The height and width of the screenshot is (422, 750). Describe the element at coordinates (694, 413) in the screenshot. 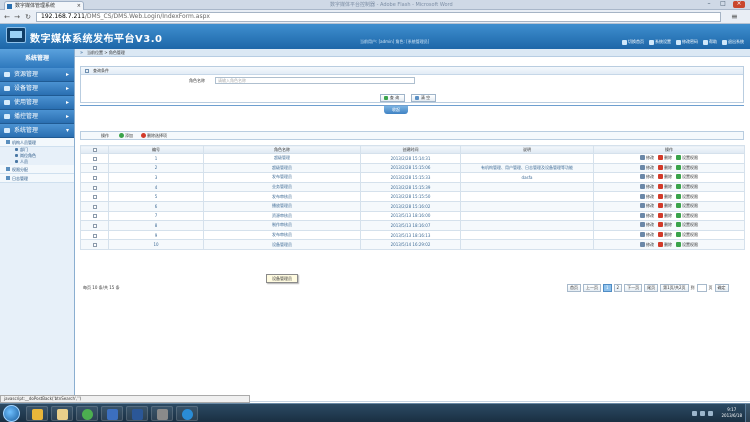

I see `network-icon` at that location.